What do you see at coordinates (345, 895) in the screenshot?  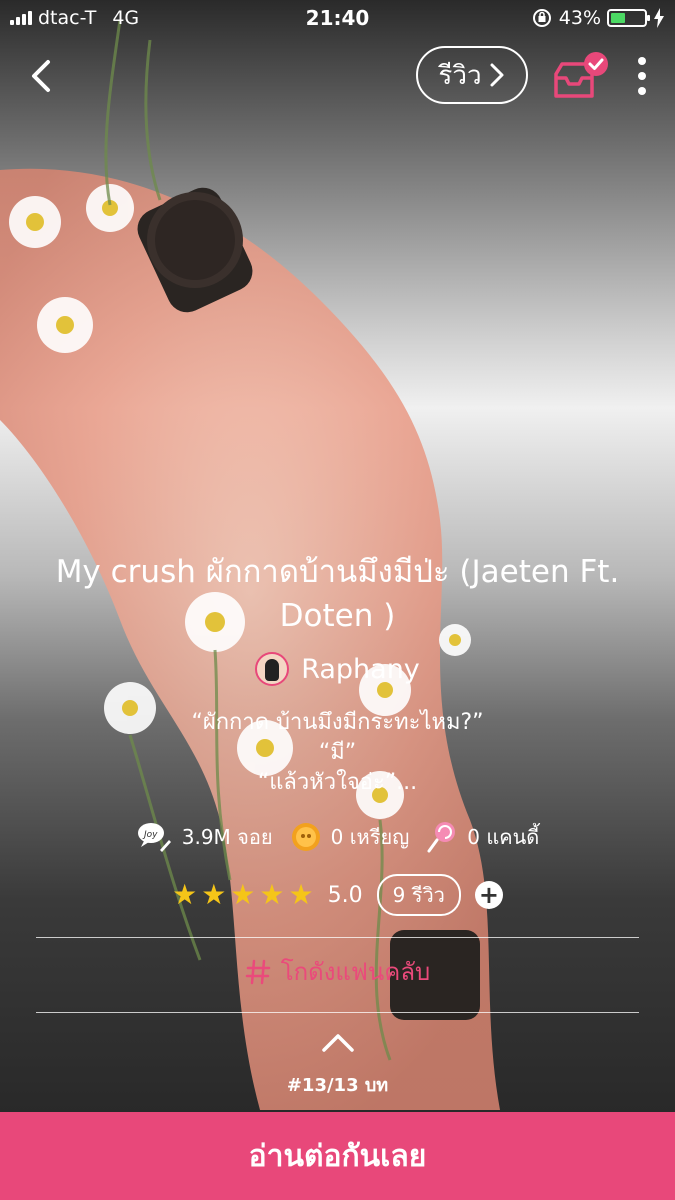 I see `rating-score: 5.0` at bounding box center [345, 895].